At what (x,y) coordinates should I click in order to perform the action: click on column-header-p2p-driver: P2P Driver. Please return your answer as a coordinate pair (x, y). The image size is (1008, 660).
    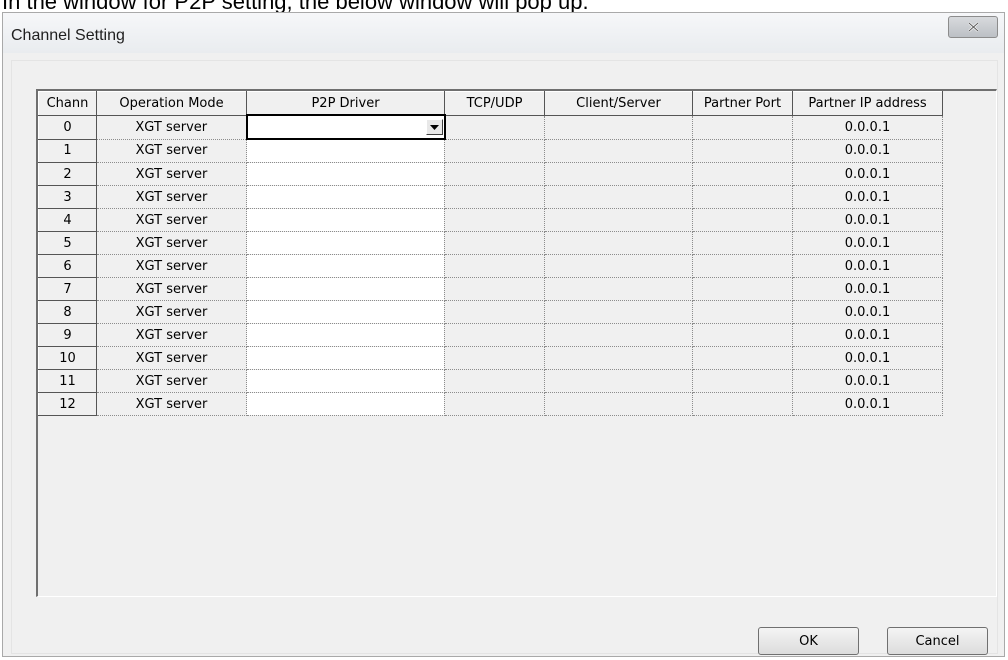
    Looking at the image, I should click on (345, 103).